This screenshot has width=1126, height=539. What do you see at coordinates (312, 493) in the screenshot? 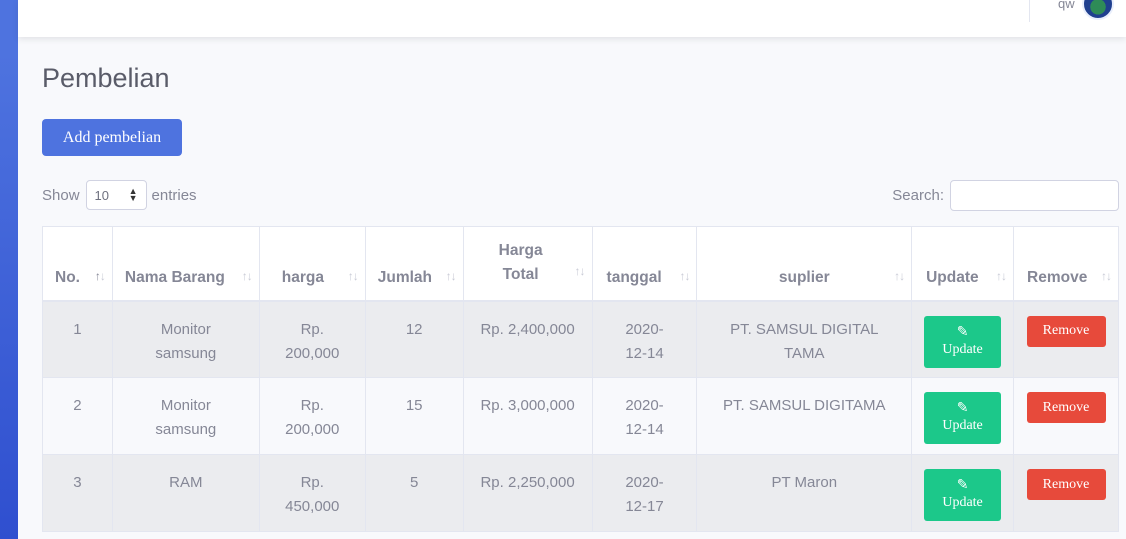
I see `cell-harga: Rp. 450,000` at bounding box center [312, 493].